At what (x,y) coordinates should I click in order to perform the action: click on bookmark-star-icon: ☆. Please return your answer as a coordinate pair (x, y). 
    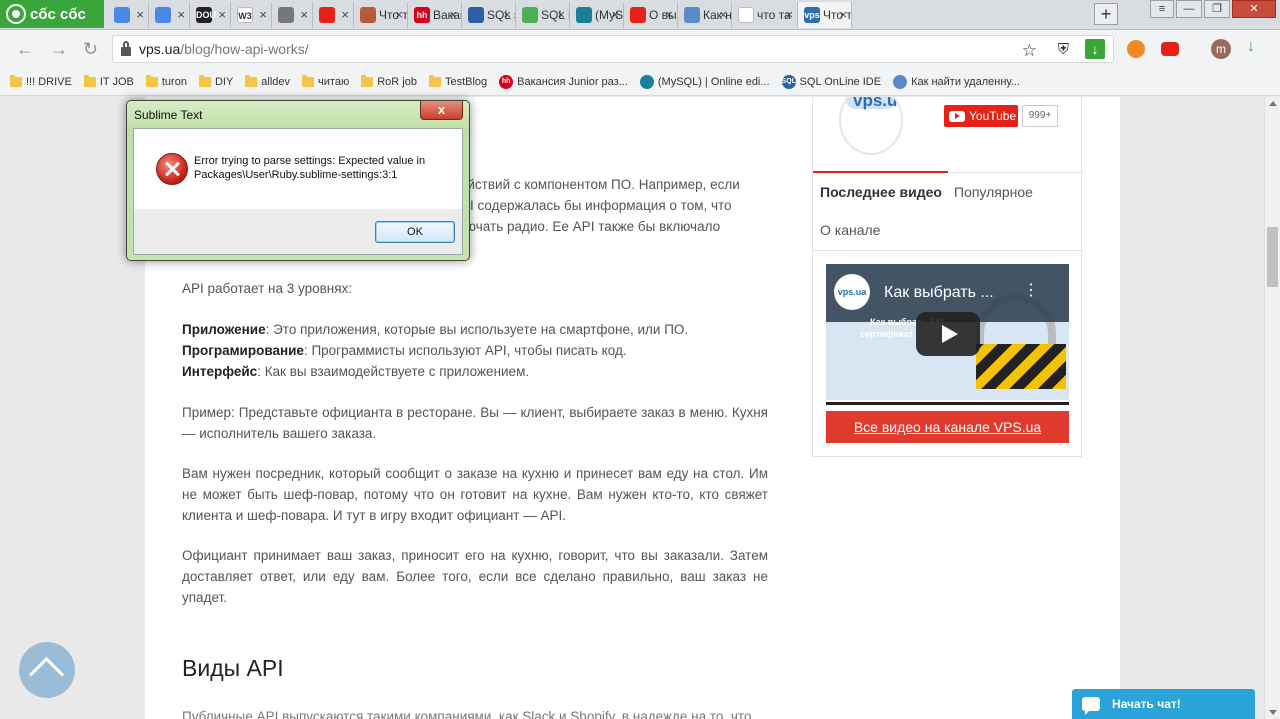
    Looking at the image, I should click on (1029, 51).